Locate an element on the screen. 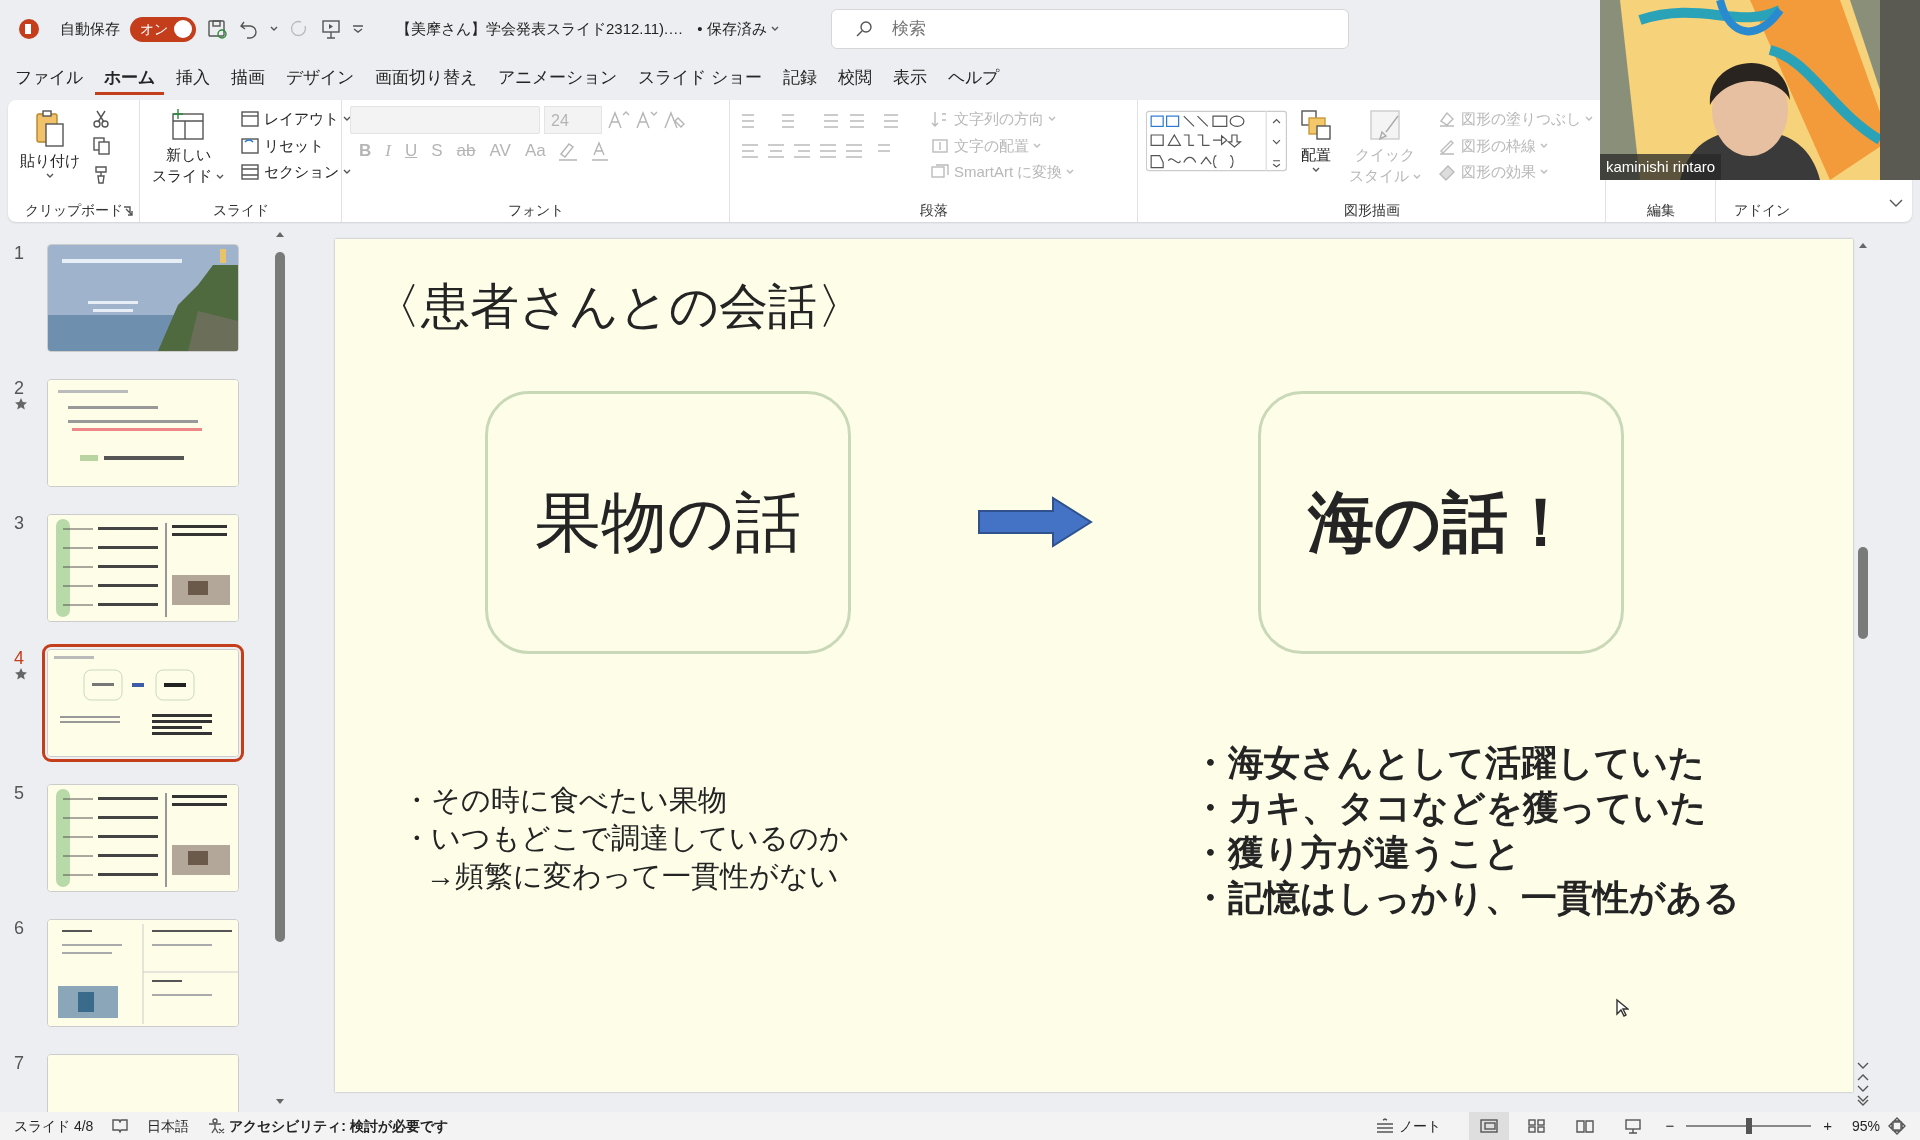 The image size is (1920, 1140). copy-icon is located at coordinates (102, 146).